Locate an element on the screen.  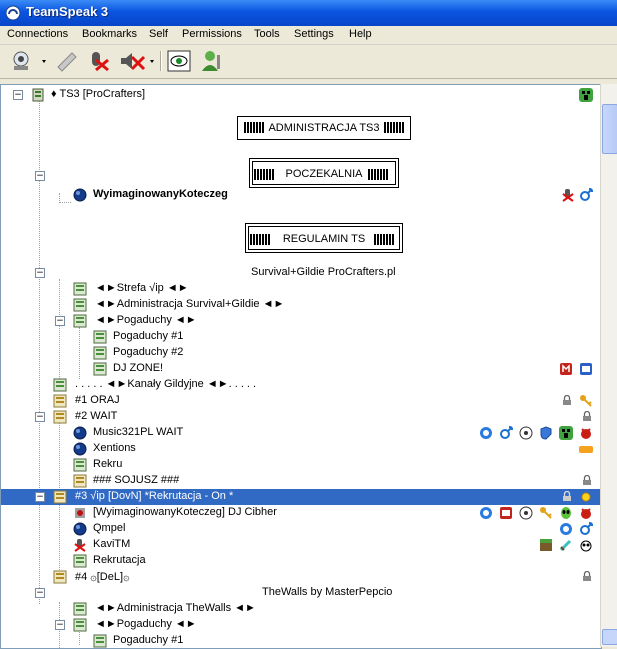
client-row: WyimaginowanyKoteczeg is located at coordinates (301, 195).